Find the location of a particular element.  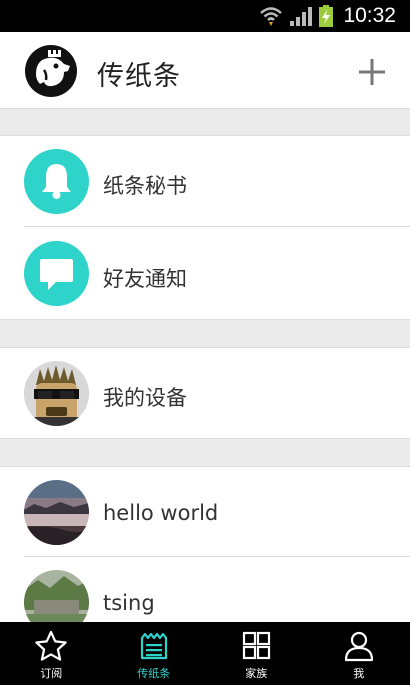

tab-family: 家族 is located at coordinates (256, 653).